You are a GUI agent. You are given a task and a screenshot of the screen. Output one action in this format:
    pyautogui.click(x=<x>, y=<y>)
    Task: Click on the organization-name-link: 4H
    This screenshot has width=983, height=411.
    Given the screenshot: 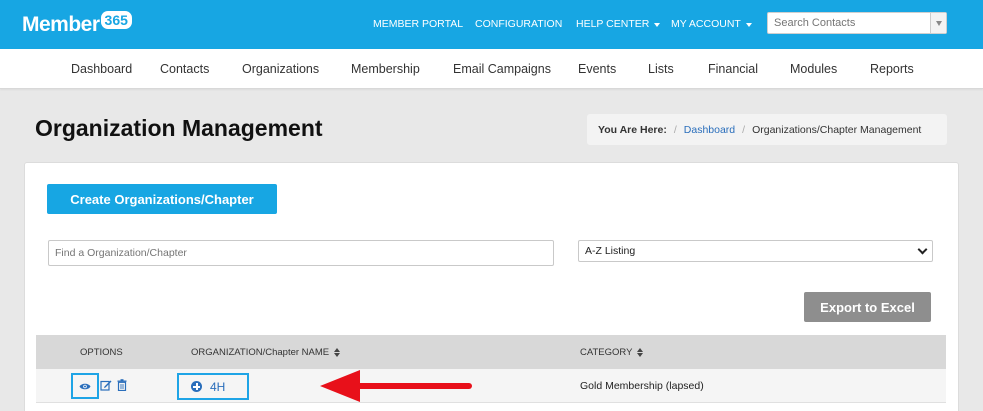 What is the action you would take?
    pyautogui.click(x=213, y=386)
    